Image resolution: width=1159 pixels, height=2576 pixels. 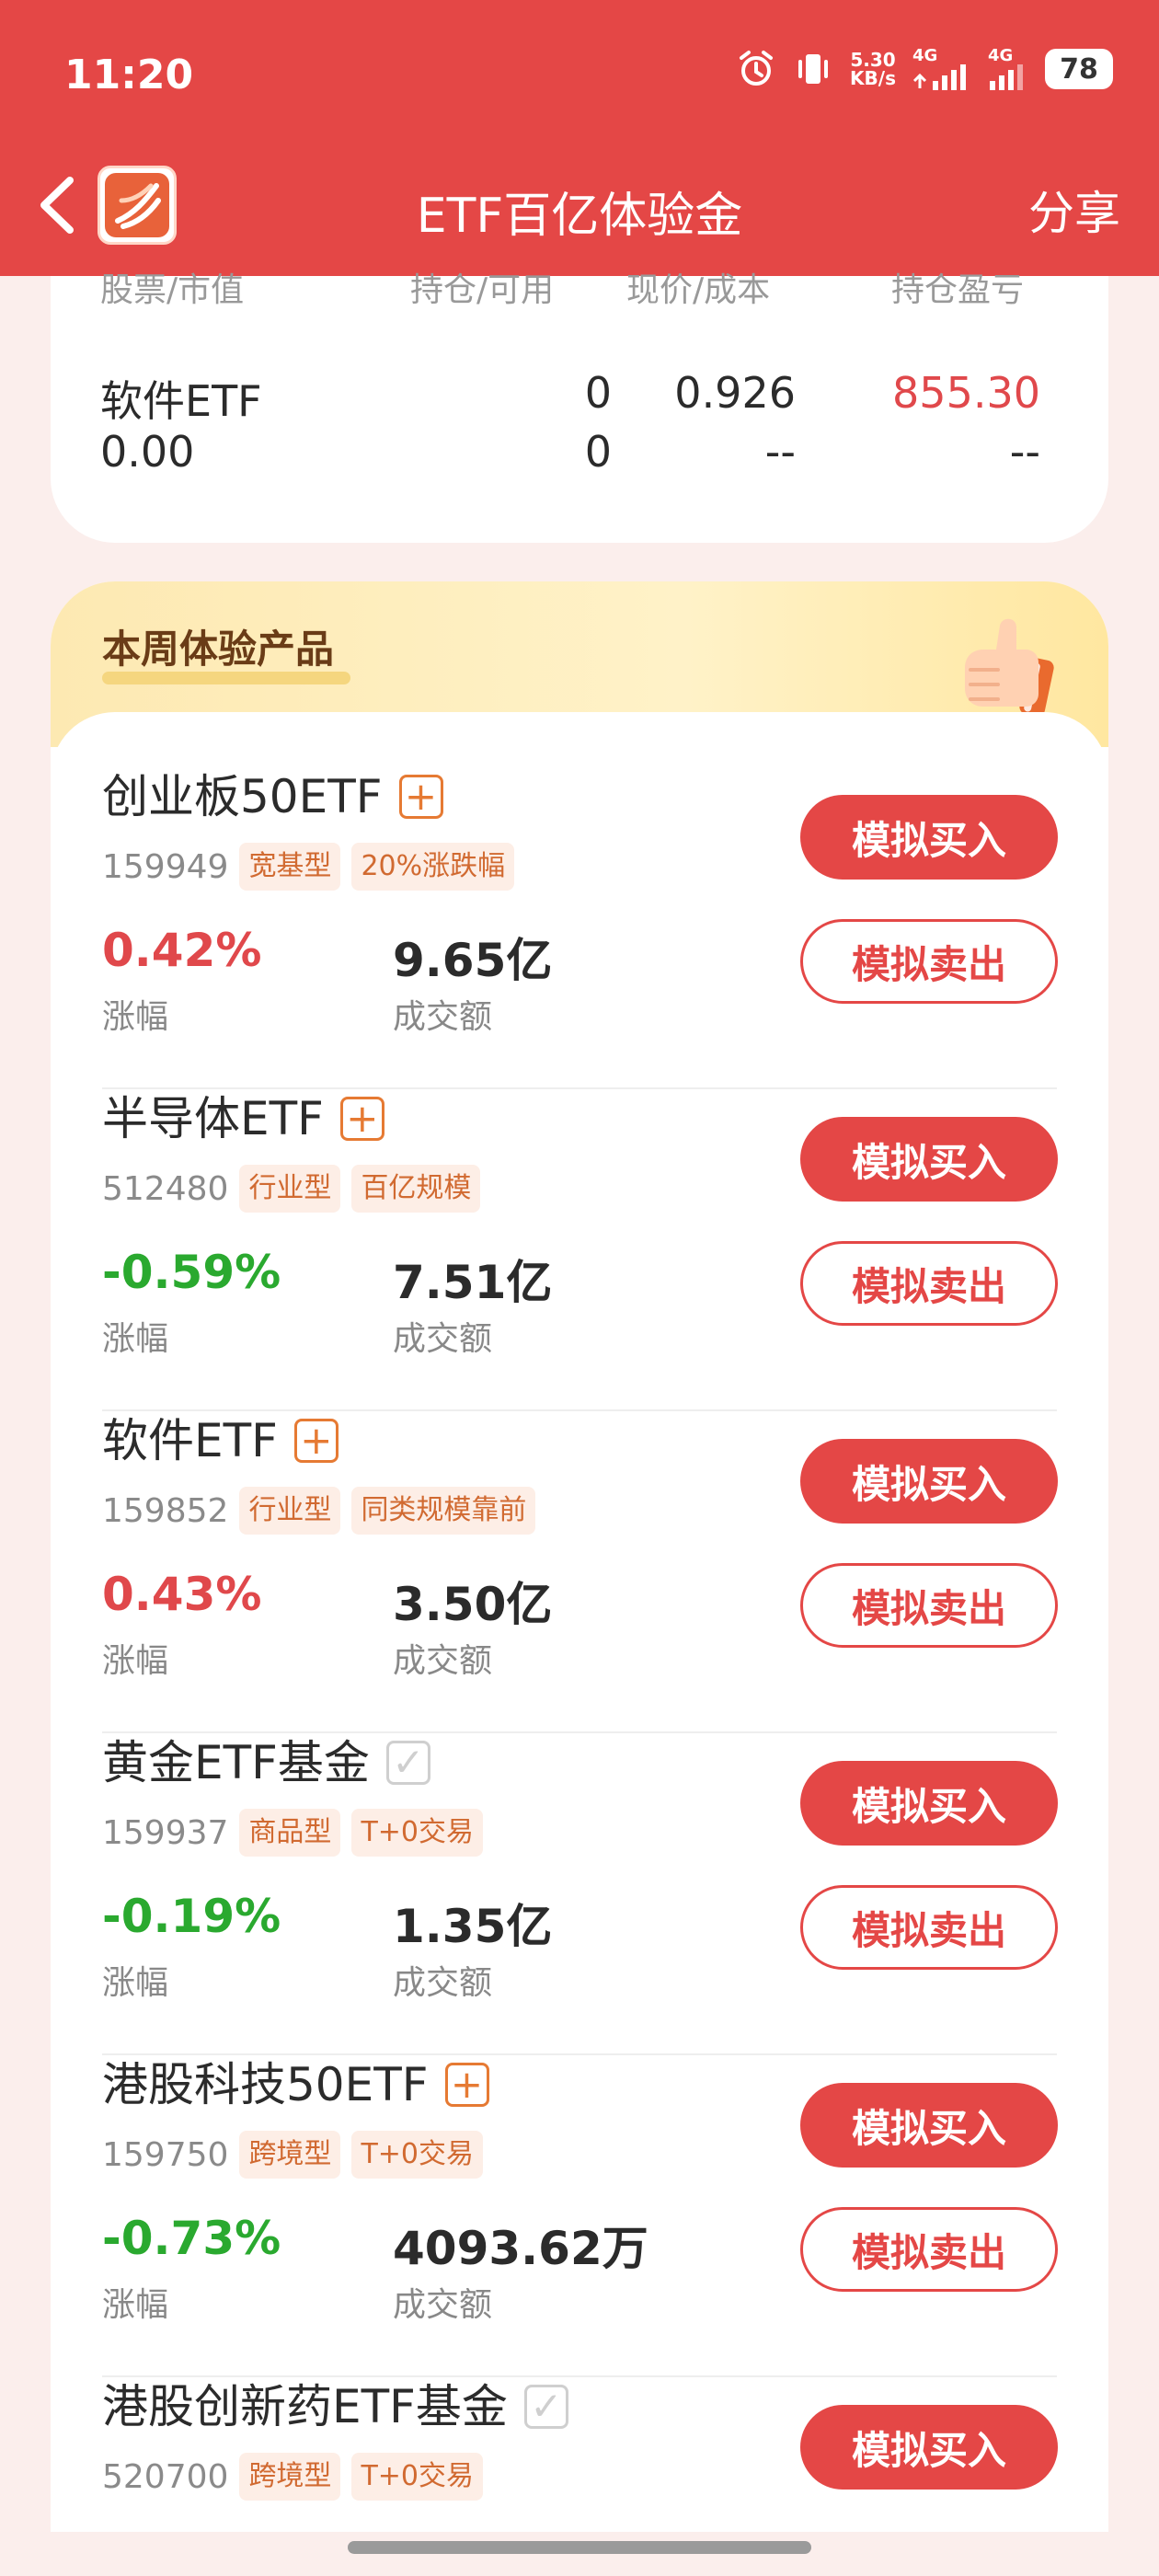 What do you see at coordinates (579, 286) in the screenshot?
I see `holdings-header: 股票/市值 持仓/可用 现价/成本 持仓盈亏` at bounding box center [579, 286].